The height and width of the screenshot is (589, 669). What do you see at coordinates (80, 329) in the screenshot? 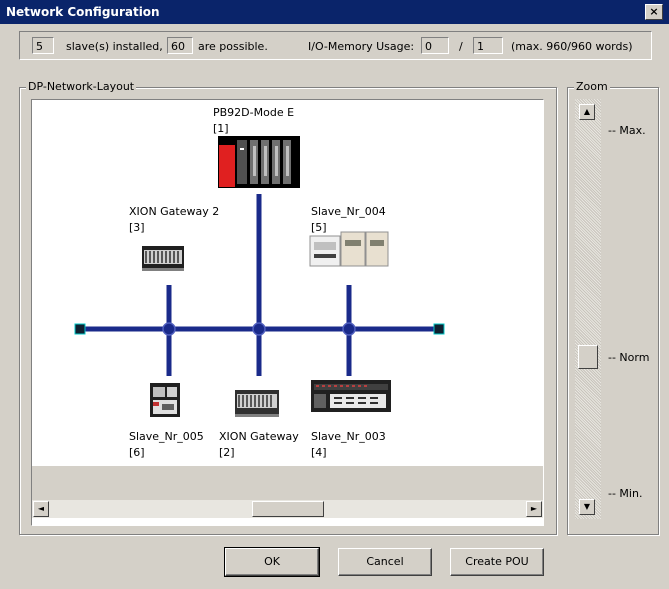
I see `bus-terminator-left` at bounding box center [80, 329].